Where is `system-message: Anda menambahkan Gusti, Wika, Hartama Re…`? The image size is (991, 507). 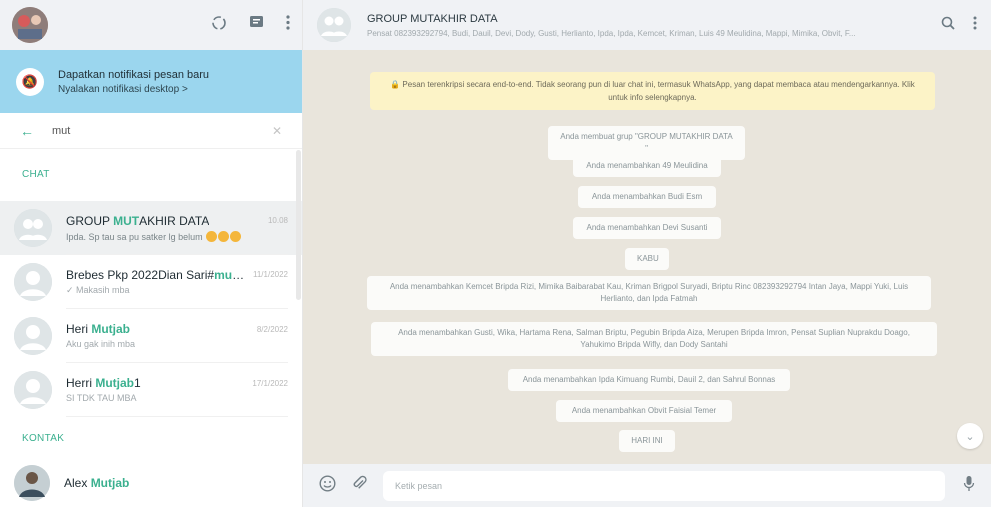 system-message: Anda menambahkan Gusti, Wika, Hartama Re… is located at coordinates (654, 339).